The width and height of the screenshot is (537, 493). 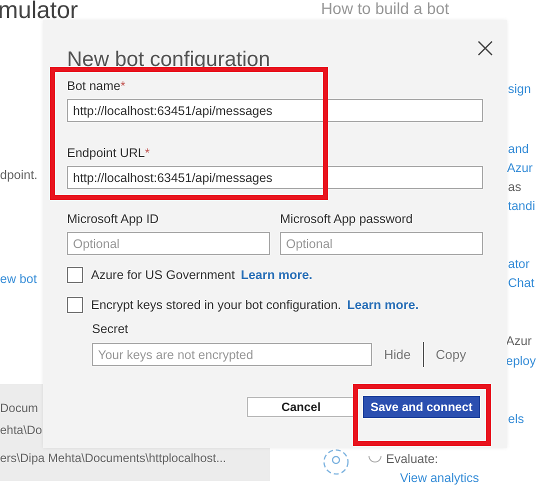 What do you see at coordinates (519, 89) in the screenshot?
I see `link: sign` at bounding box center [519, 89].